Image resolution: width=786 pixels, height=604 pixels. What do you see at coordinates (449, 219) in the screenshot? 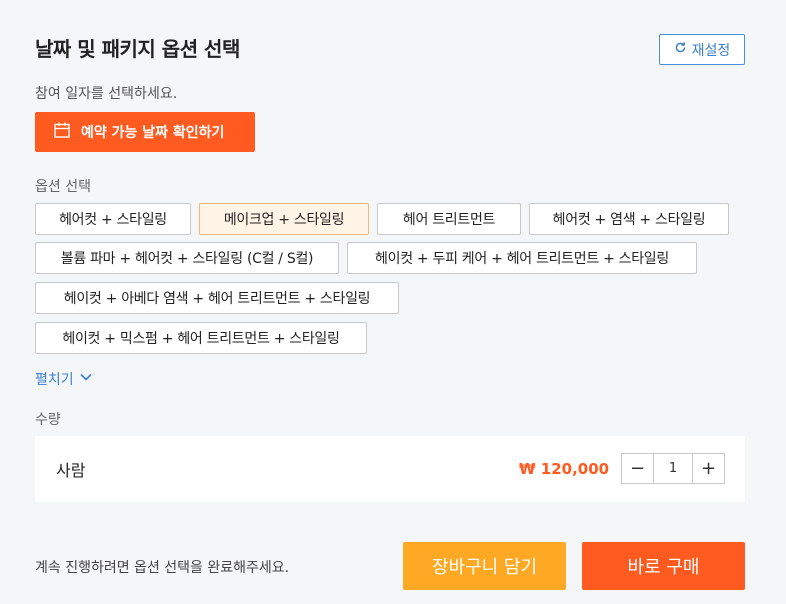
I see `option-chip: 헤어 트리트먼트` at bounding box center [449, 219].